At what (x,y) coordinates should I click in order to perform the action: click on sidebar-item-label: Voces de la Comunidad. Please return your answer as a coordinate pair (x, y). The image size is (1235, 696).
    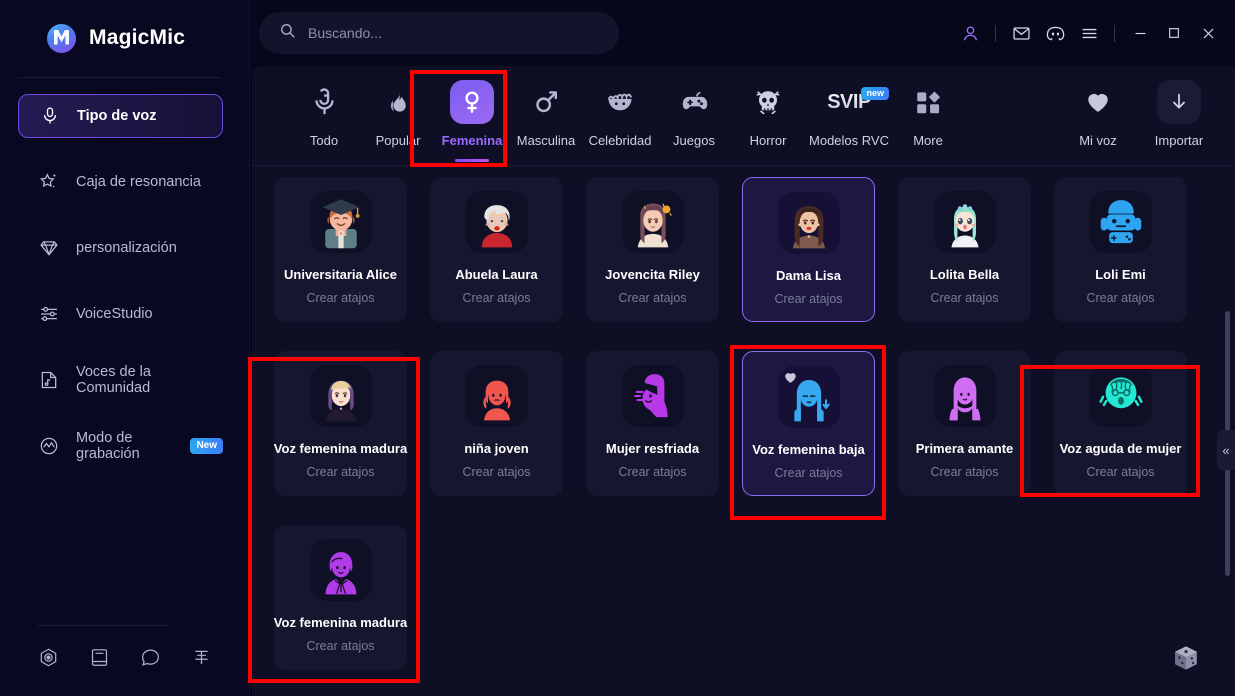
    Looking at the image, I should click on (113, 380).